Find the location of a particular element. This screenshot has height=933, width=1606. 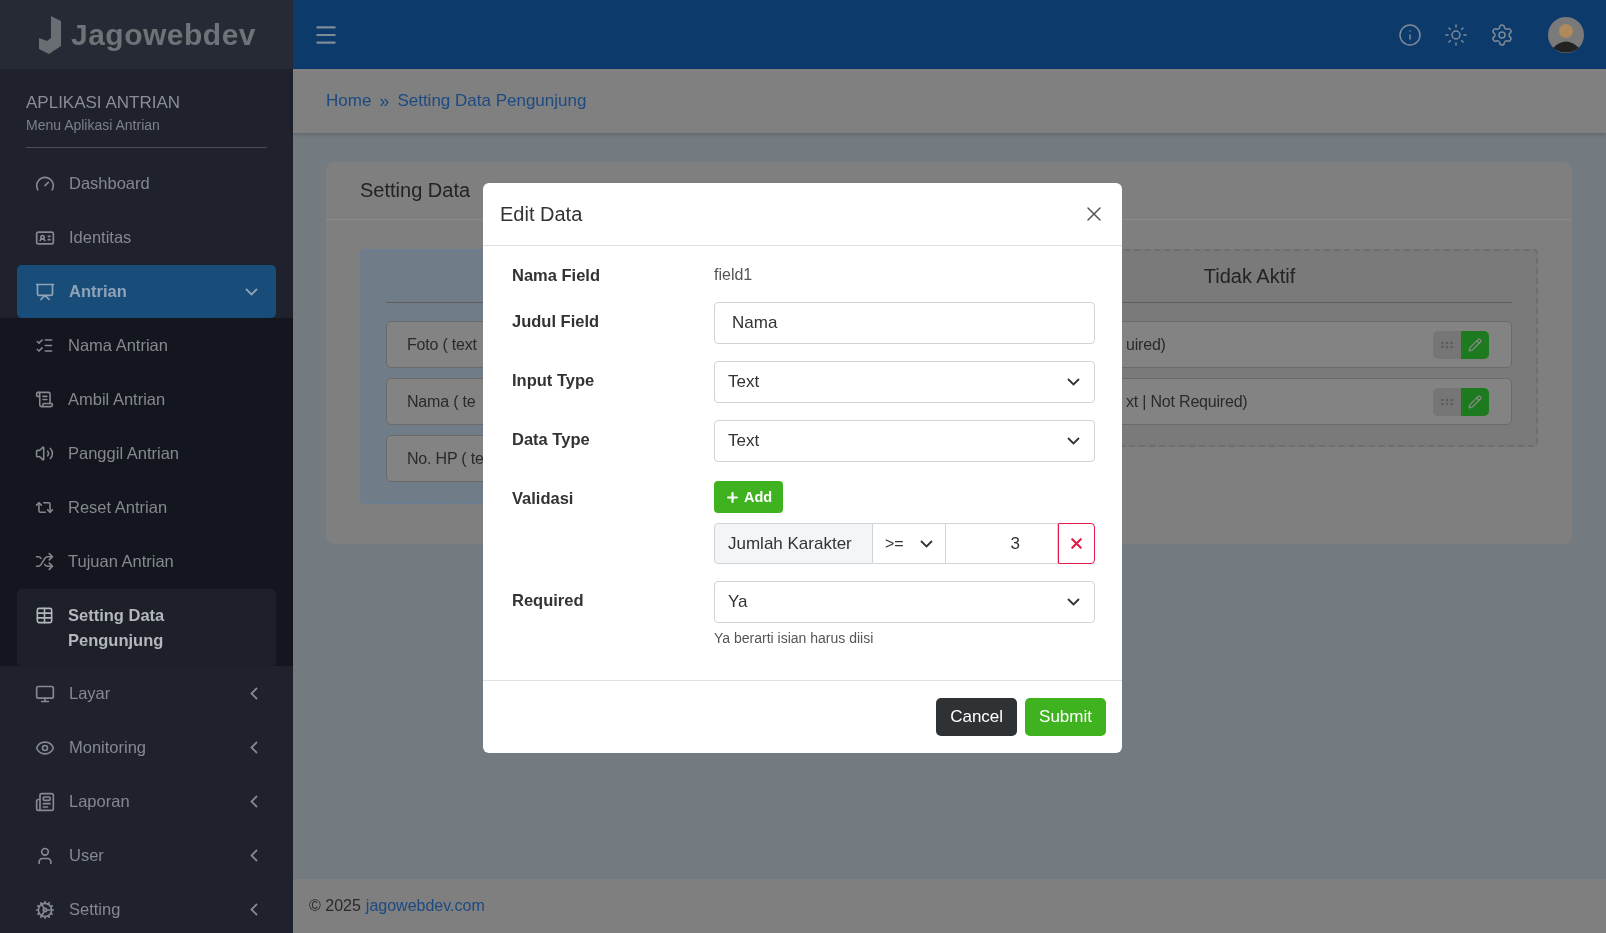

field-label: Required is located at coordinates (548, 600).